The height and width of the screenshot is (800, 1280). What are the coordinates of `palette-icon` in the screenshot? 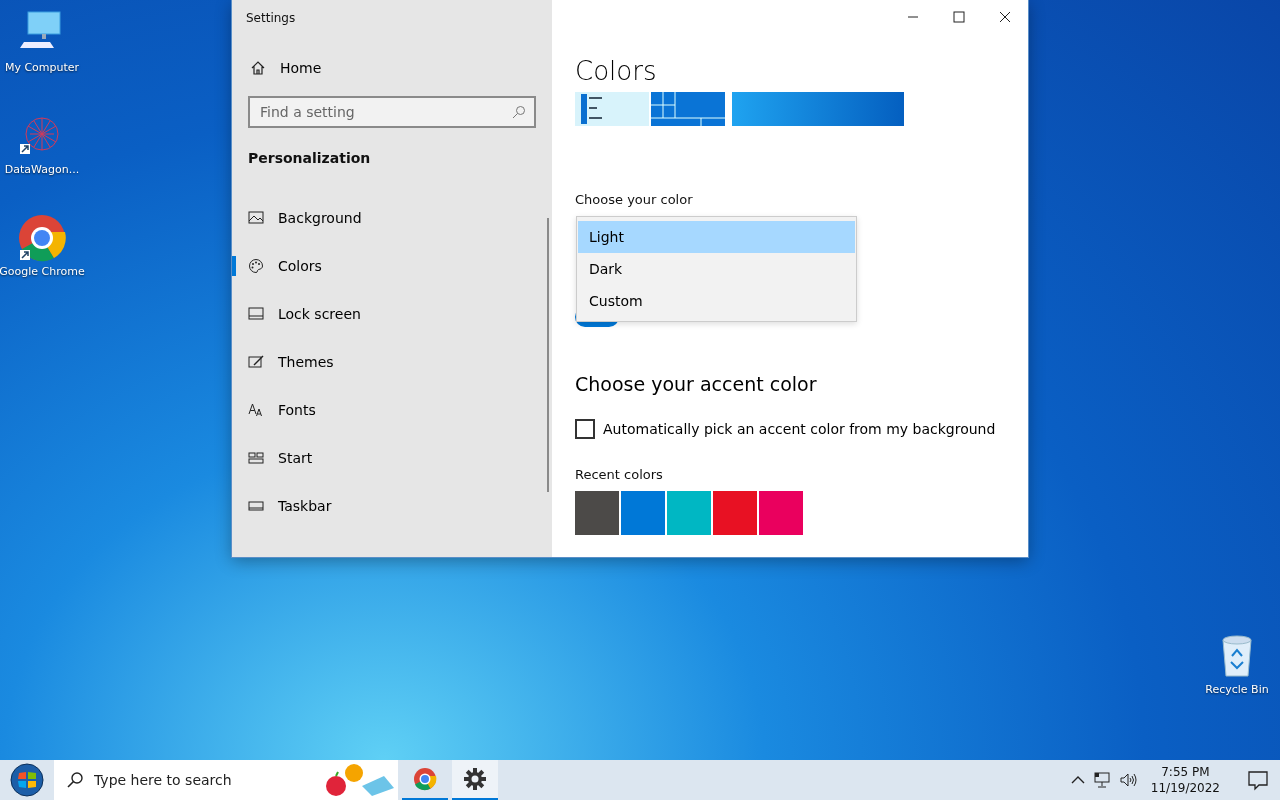 It's located at (256, 266).